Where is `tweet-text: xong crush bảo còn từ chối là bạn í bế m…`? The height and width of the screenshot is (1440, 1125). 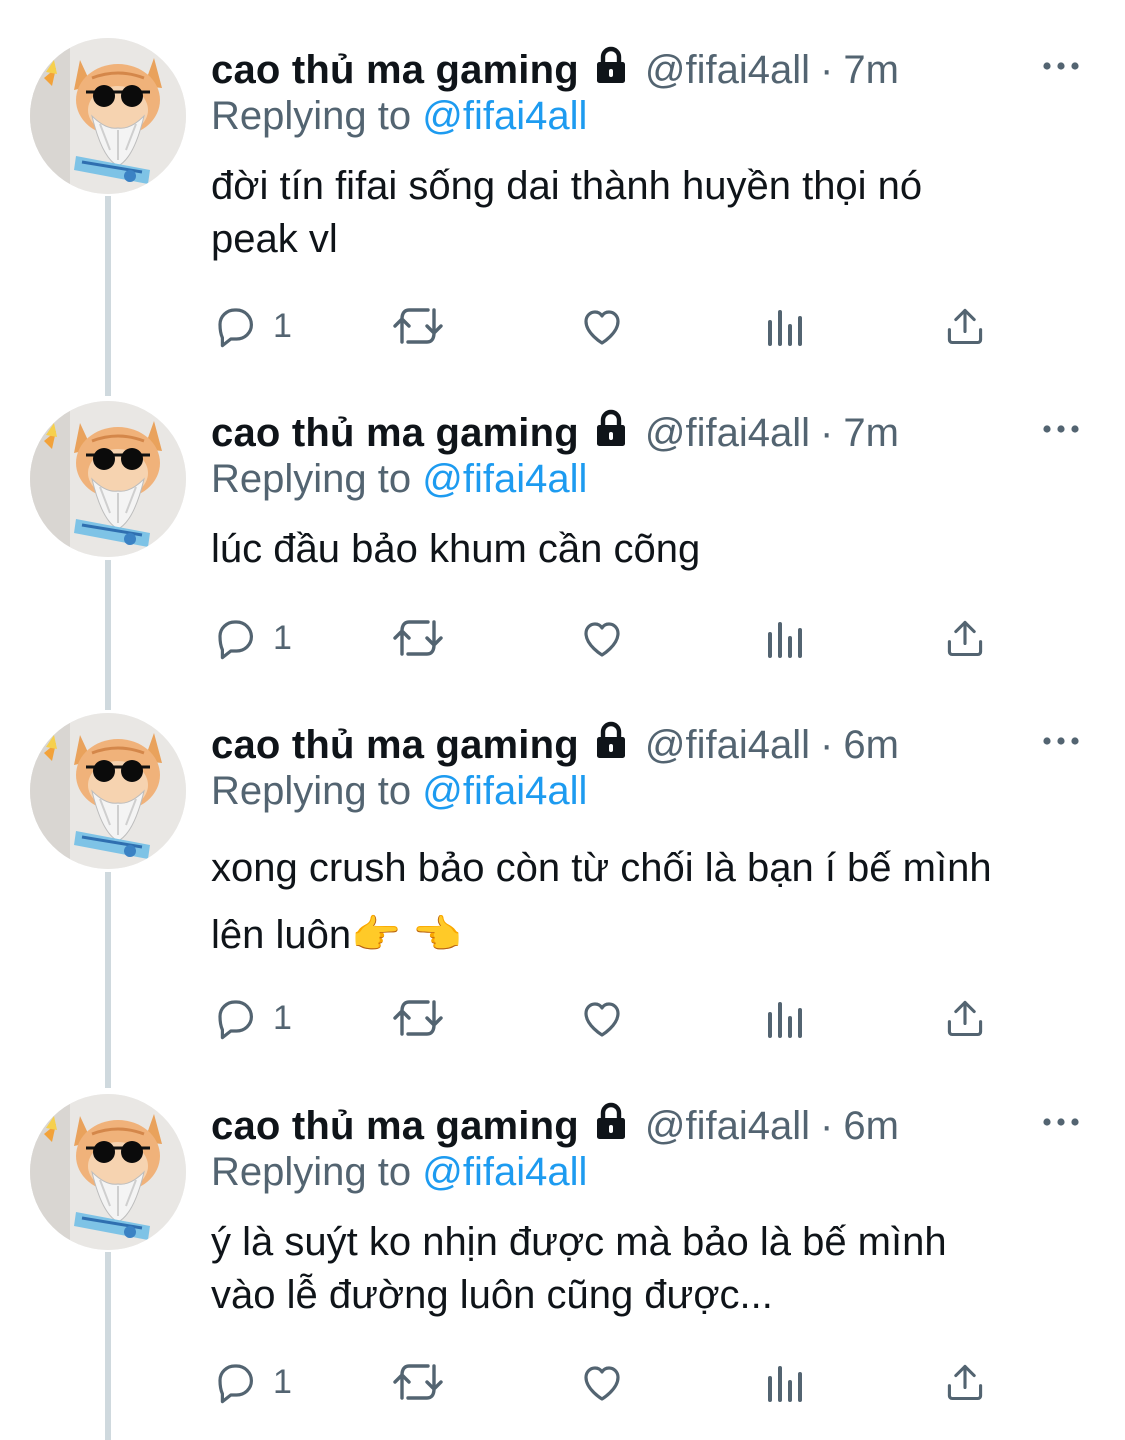 tweet-text: xong crush bảo còn từ chối là bạn í bế m… is located at coordinates (601, 901).